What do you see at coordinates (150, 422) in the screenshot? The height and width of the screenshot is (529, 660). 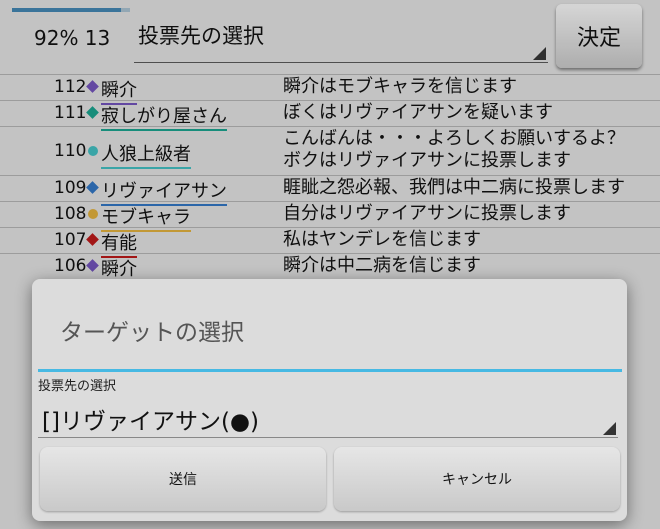 I see `selected-target: []リヴァイアサン(●)` at bounding box center [150, 422].